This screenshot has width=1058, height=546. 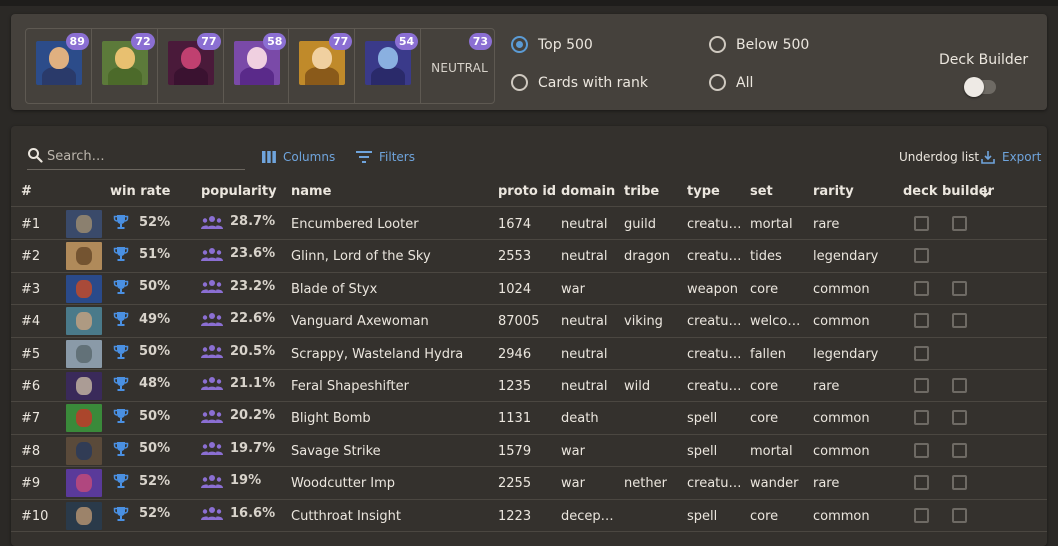 What do you see at coordinates (121, 351) in the screenshot?
I see `trophy-icon` at bounding box center [121, 351].